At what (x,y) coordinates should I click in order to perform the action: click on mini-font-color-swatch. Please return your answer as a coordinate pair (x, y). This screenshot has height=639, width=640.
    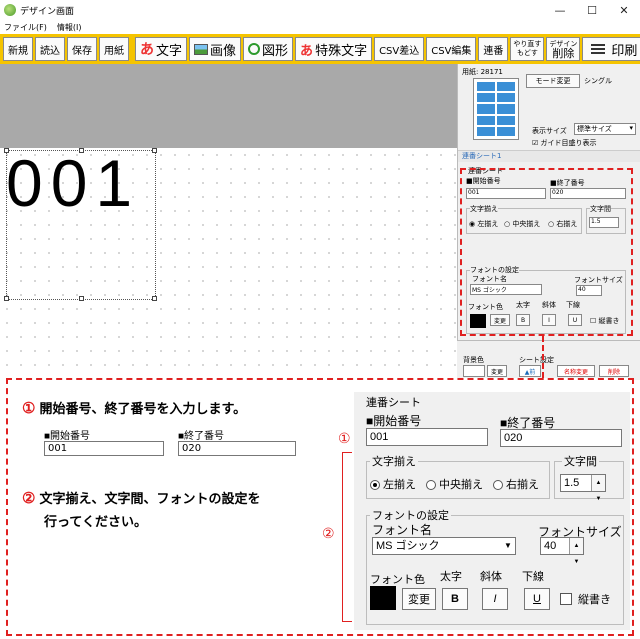
    Looking at the image, I should click on (478, 321).